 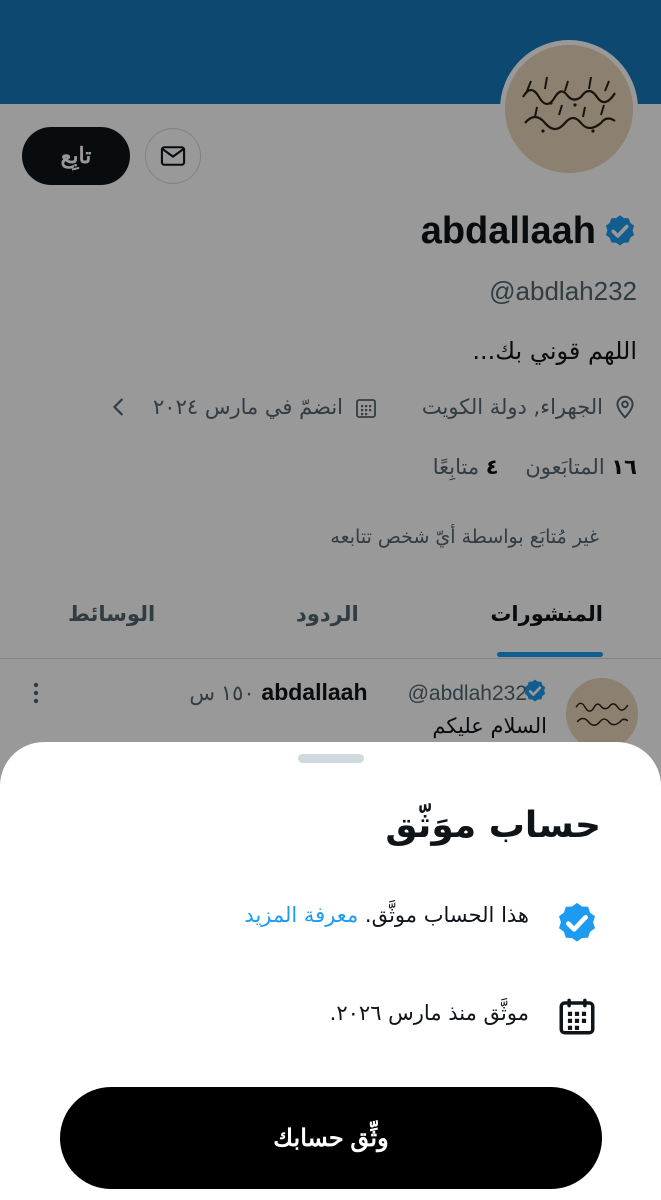 I want to click on verified-text: هذا الحساب موثَّق., so click(x=446, y=915).